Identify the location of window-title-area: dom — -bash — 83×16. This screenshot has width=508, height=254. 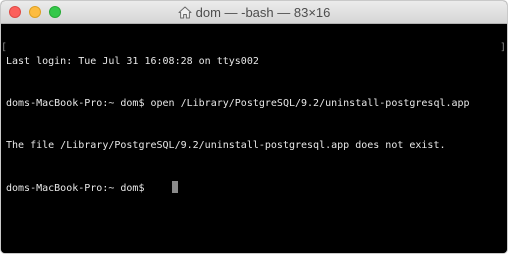
(254, 12).